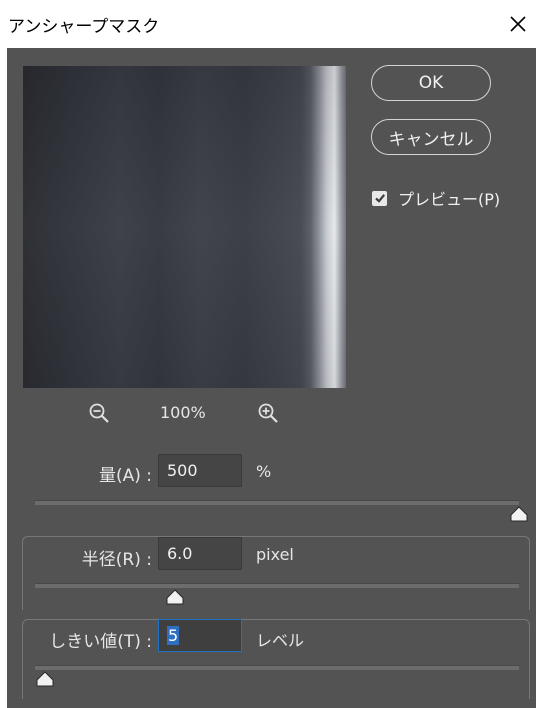  I want to click on threshold-unit: レベル, so click(280, 640).